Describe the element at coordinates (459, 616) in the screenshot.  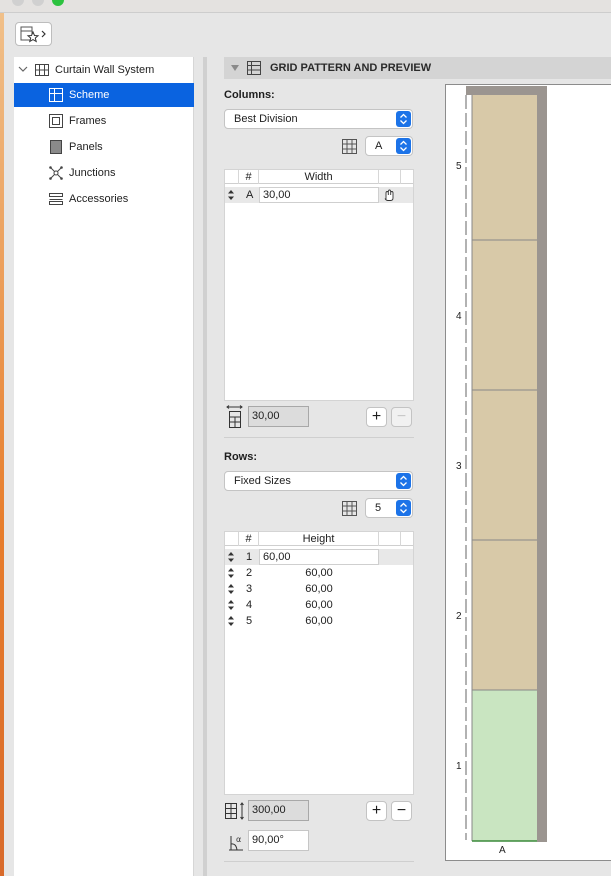
I see `row-label: 2` at that location.